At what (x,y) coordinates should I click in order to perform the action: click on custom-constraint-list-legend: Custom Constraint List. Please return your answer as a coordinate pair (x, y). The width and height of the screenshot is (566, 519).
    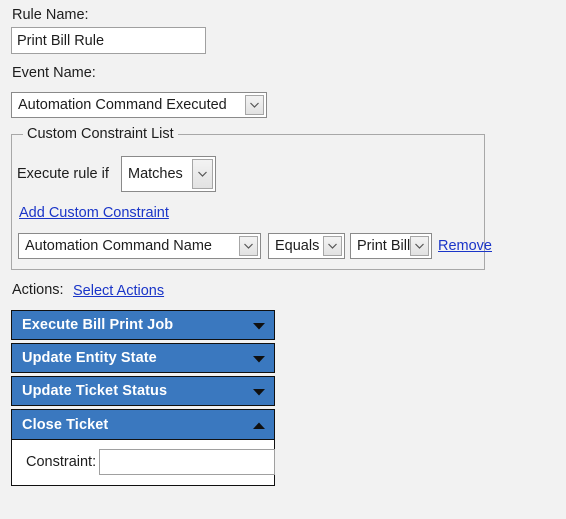
    Looking at the image, I should click on (100, 134).